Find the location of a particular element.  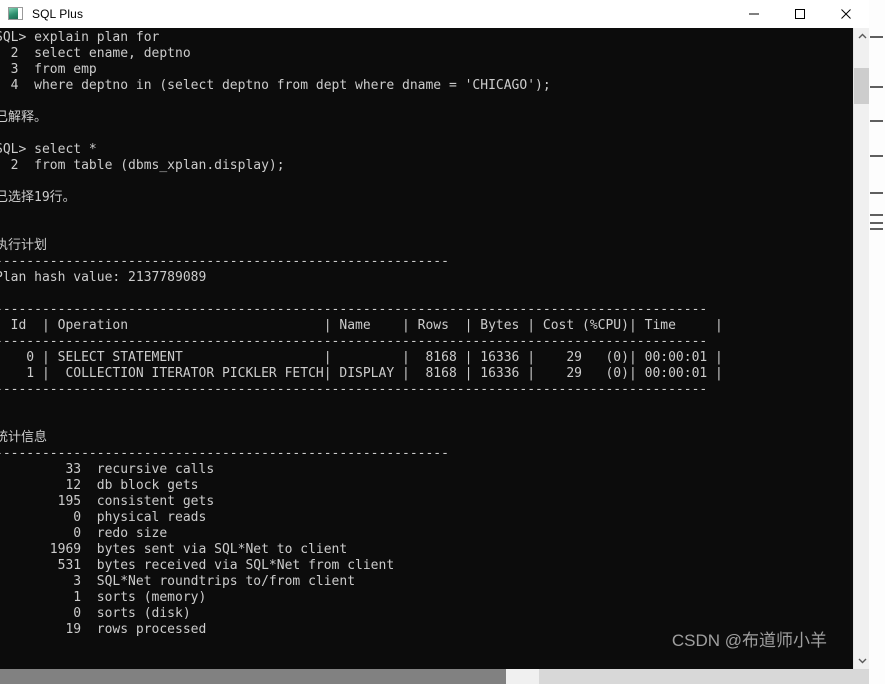

minimize-button is located at coordinates (754, 14).